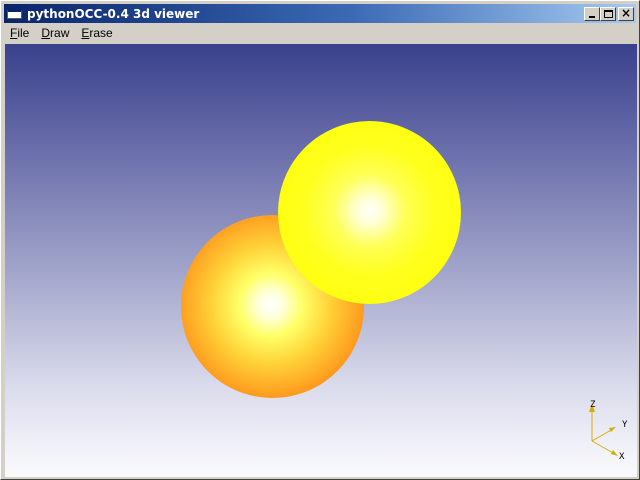 This screenshot has width=640, height=480. I want to click on x-axis-arrow, so click(614, 453).